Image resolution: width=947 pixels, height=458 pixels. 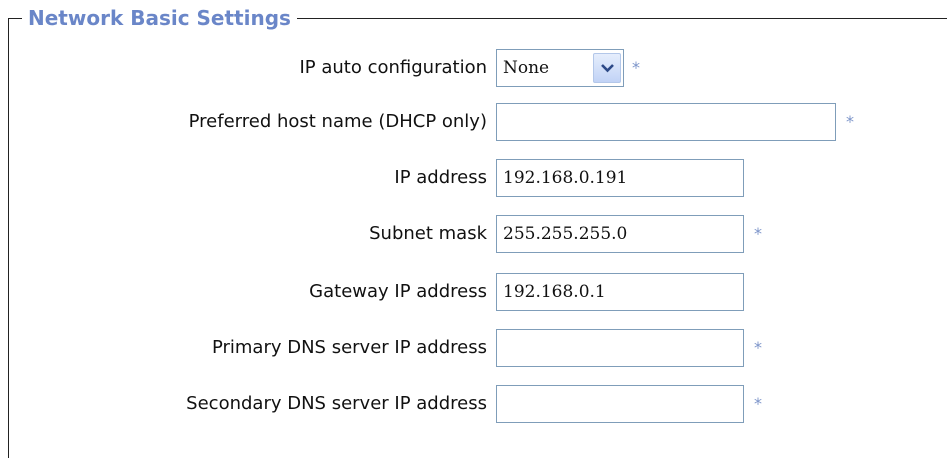 I want to click on secondary-dns-row: Secondary DNS server IP address *, so click(x=473, y=404).